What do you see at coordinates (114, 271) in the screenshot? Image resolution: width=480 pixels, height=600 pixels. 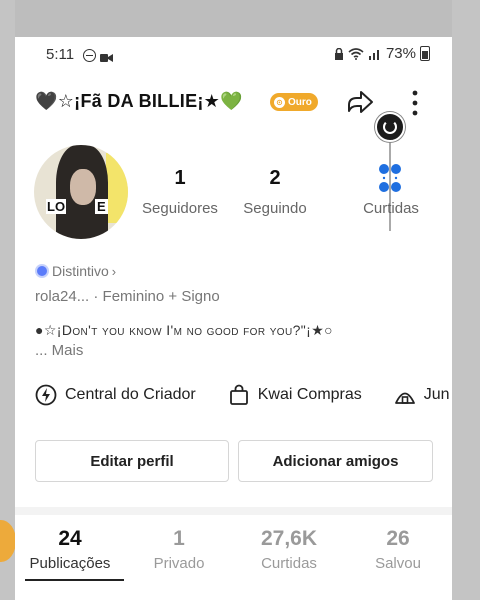 I see `chevron-right-icon: ›` at bounding box center [114, 271].